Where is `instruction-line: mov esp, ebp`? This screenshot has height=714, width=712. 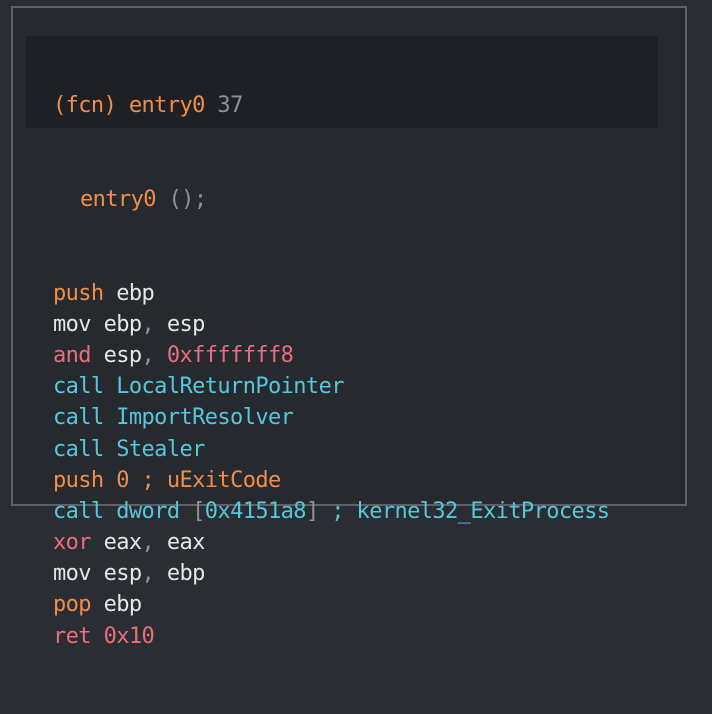 instruction-line: mov esp, ebp is located at coordinates (331, 573).